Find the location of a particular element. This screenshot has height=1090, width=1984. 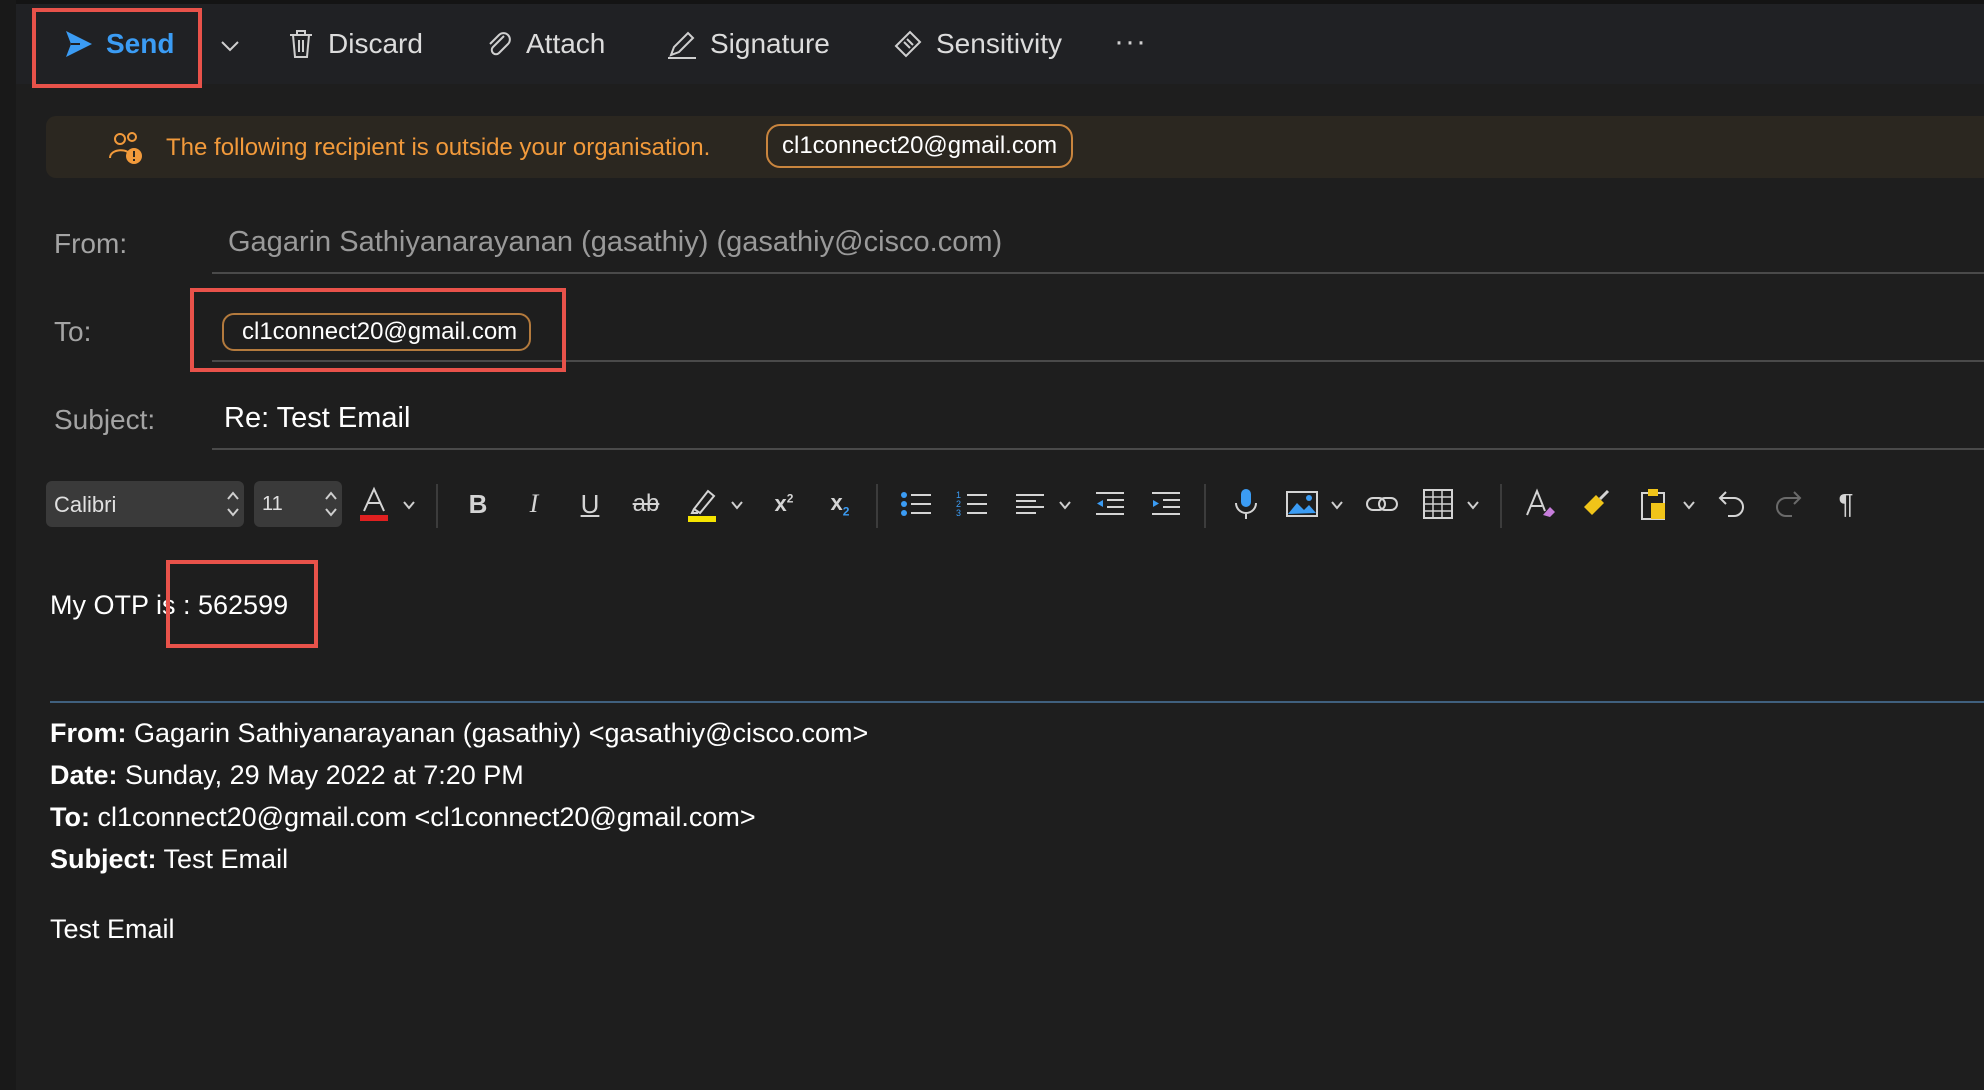

formatting-toolbar: Calibri 11 B I U ab x2 x2 123 ¶ is located at coordinates (992, 504).